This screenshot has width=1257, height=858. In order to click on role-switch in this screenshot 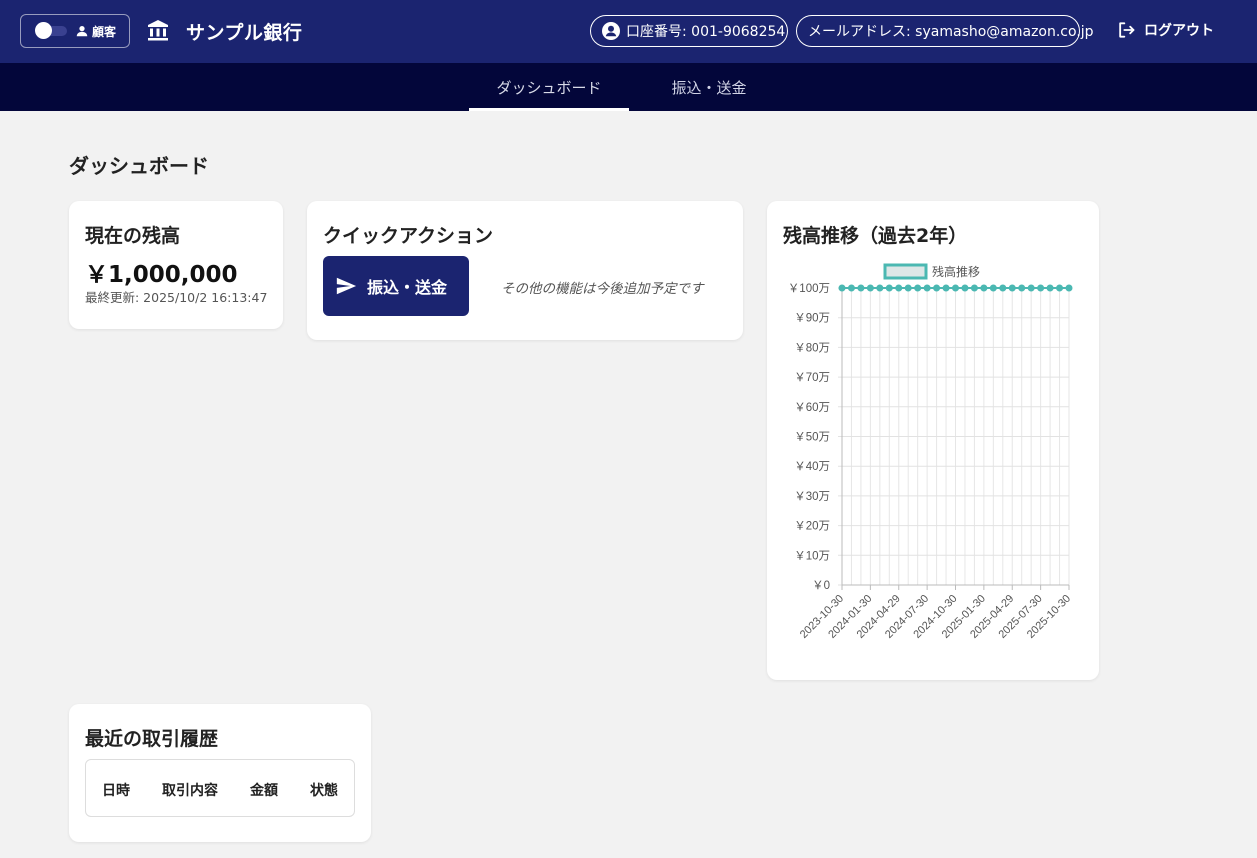, I will do `click(51, 30)`.